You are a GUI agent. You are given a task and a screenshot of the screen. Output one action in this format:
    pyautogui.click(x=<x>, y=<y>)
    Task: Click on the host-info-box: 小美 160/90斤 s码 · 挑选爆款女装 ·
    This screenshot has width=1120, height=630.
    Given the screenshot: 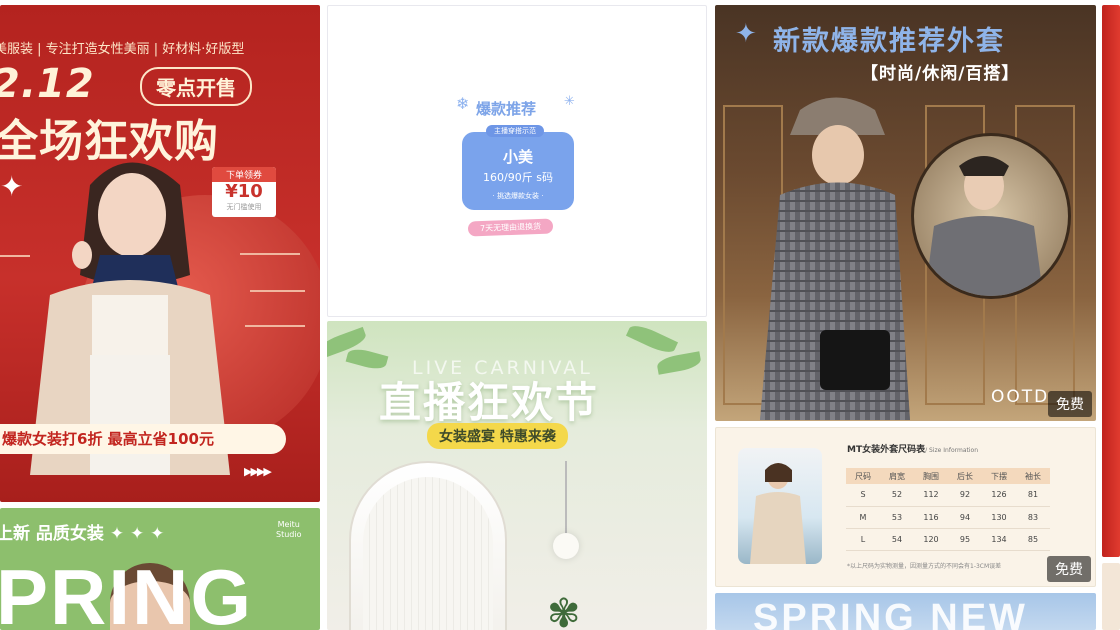 What is the action you would take?
    pyautogui.click(x=518, y=171)
    